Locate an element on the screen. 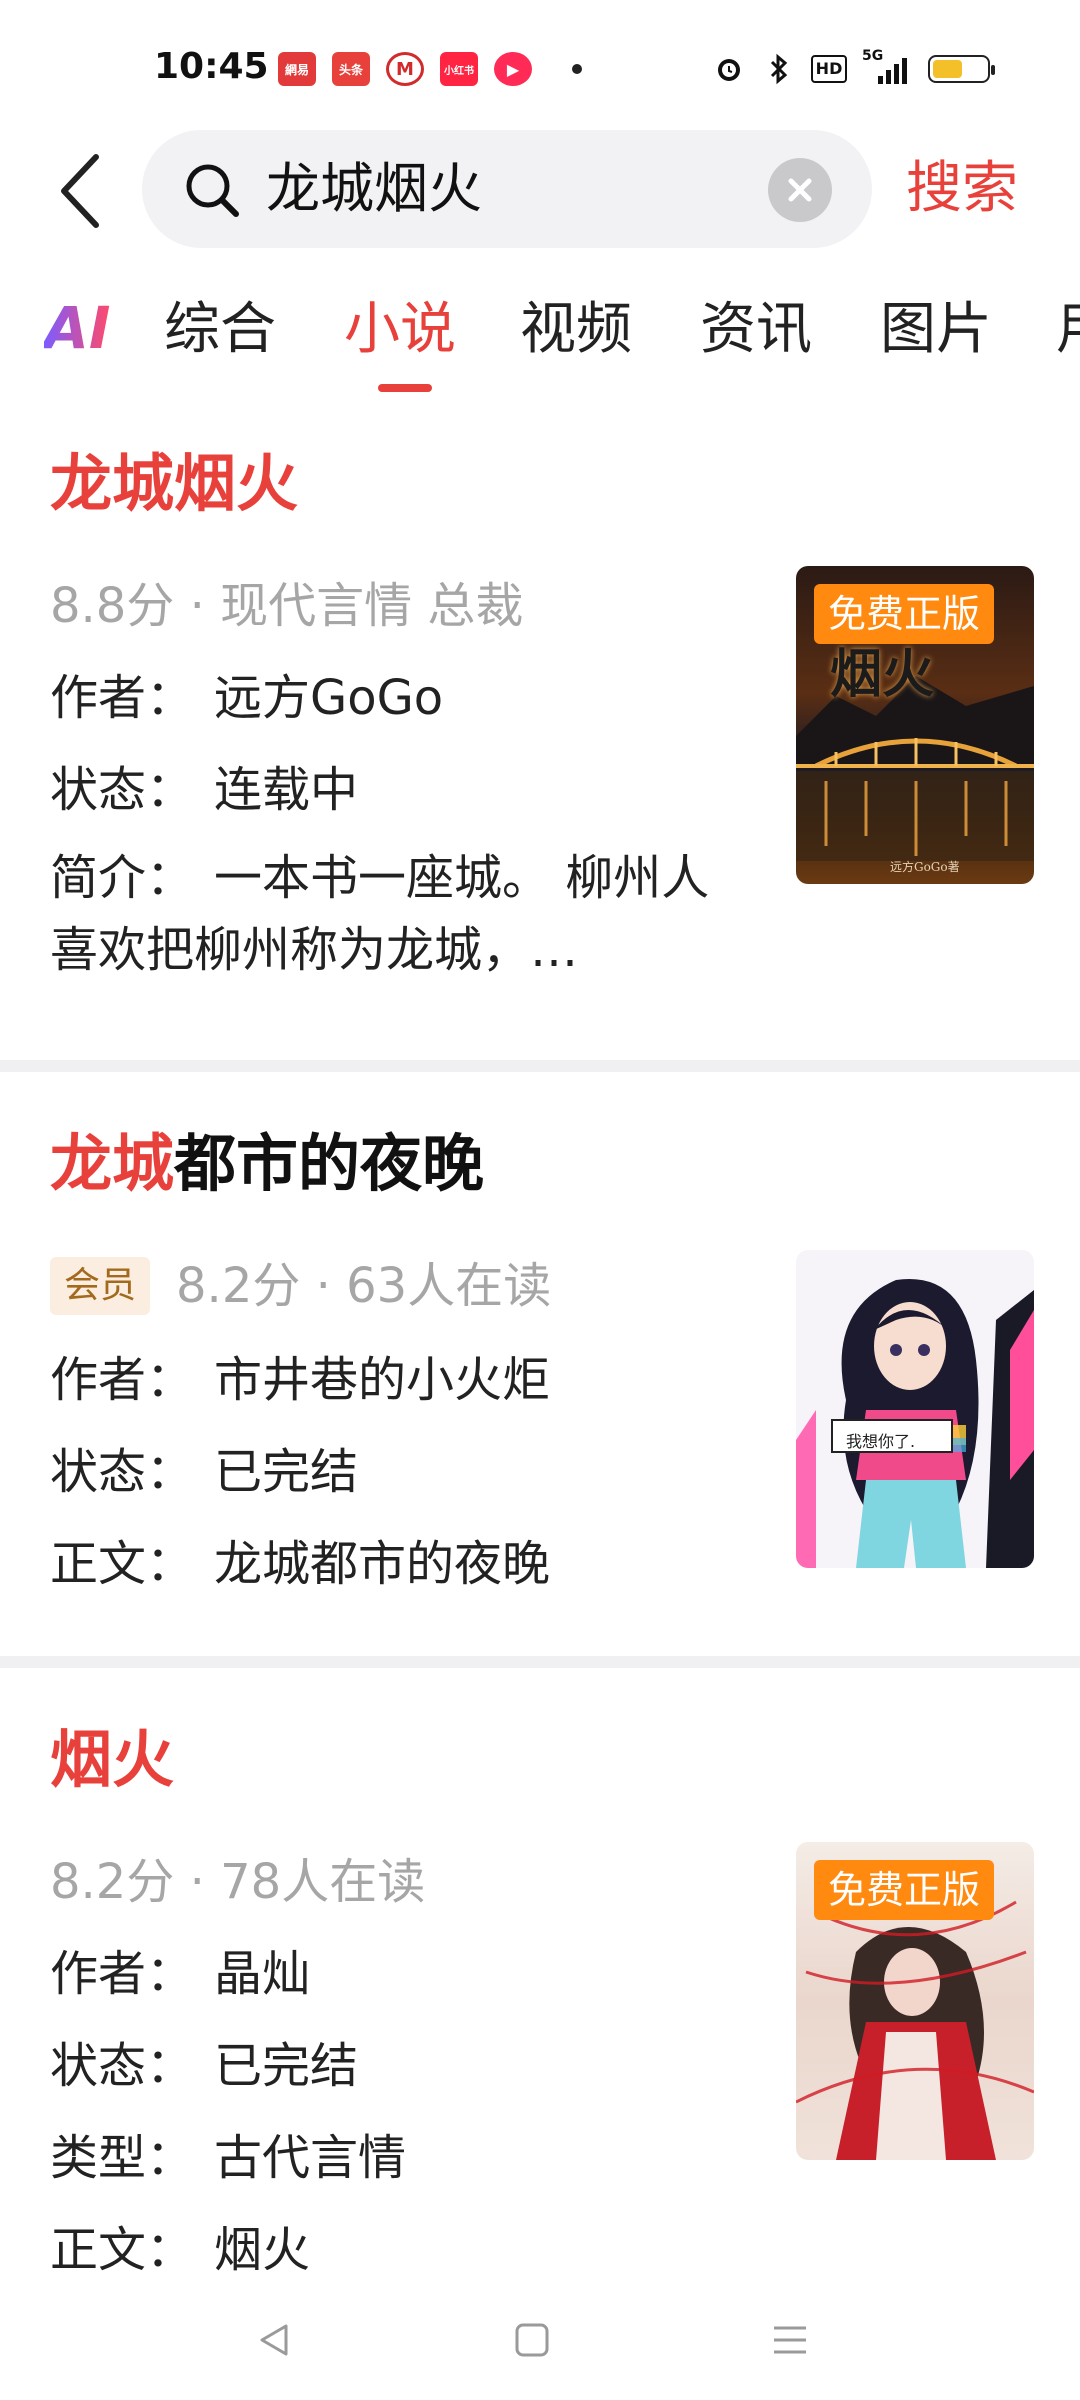 Image resolution: width=1080 pixels, height=2400 pixels. notification-icons: 網易 头条 M 小红书 ▶ is located at coordinates (430, 69).